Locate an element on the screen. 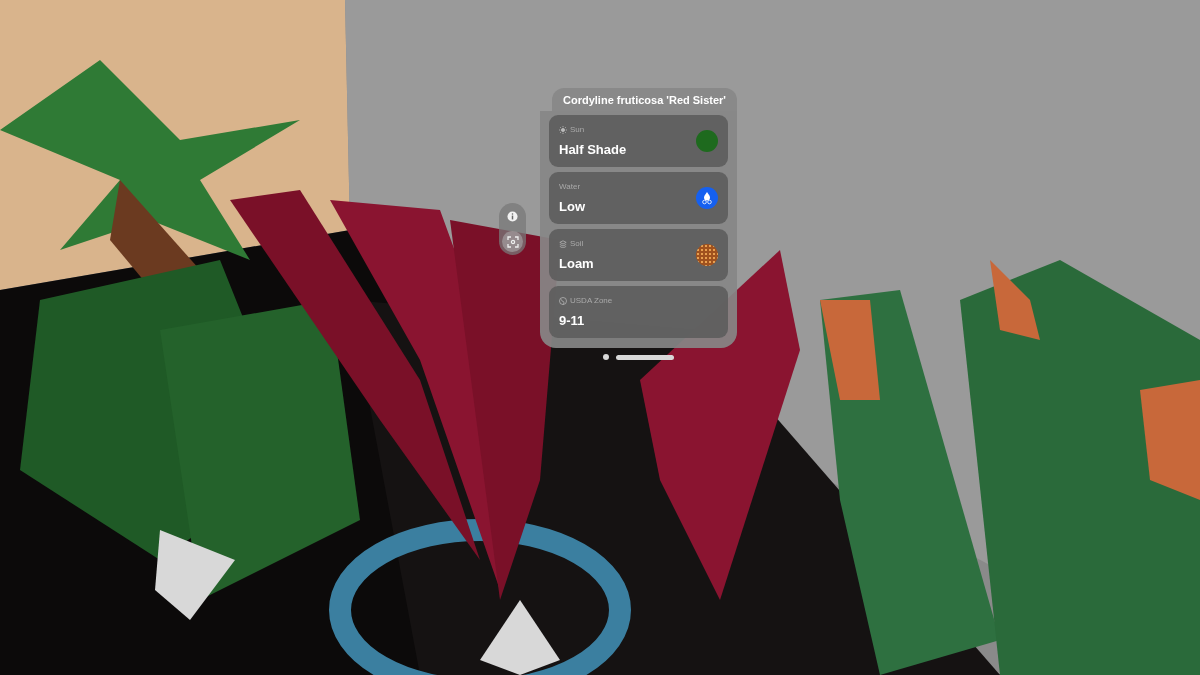 The width and height of the screenshot is (1200, 675). window-title: Cordyline fruticosa 'Red Sister' is located at coordinates (644, 99).